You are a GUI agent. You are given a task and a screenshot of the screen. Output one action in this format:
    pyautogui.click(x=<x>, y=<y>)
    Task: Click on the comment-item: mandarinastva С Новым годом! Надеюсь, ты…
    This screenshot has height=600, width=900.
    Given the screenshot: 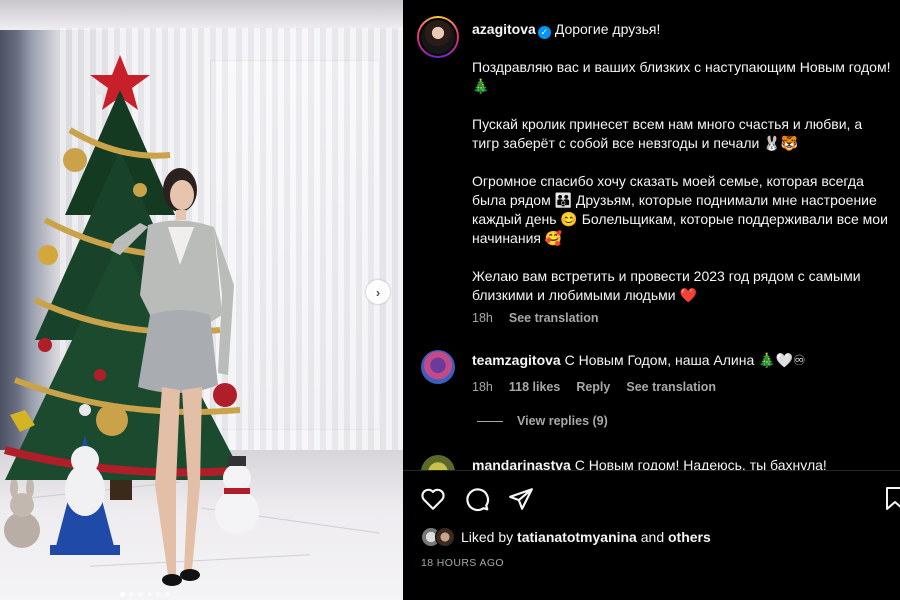 What is the action you would take?
    pyautogui.click(x=682, y=463)
    